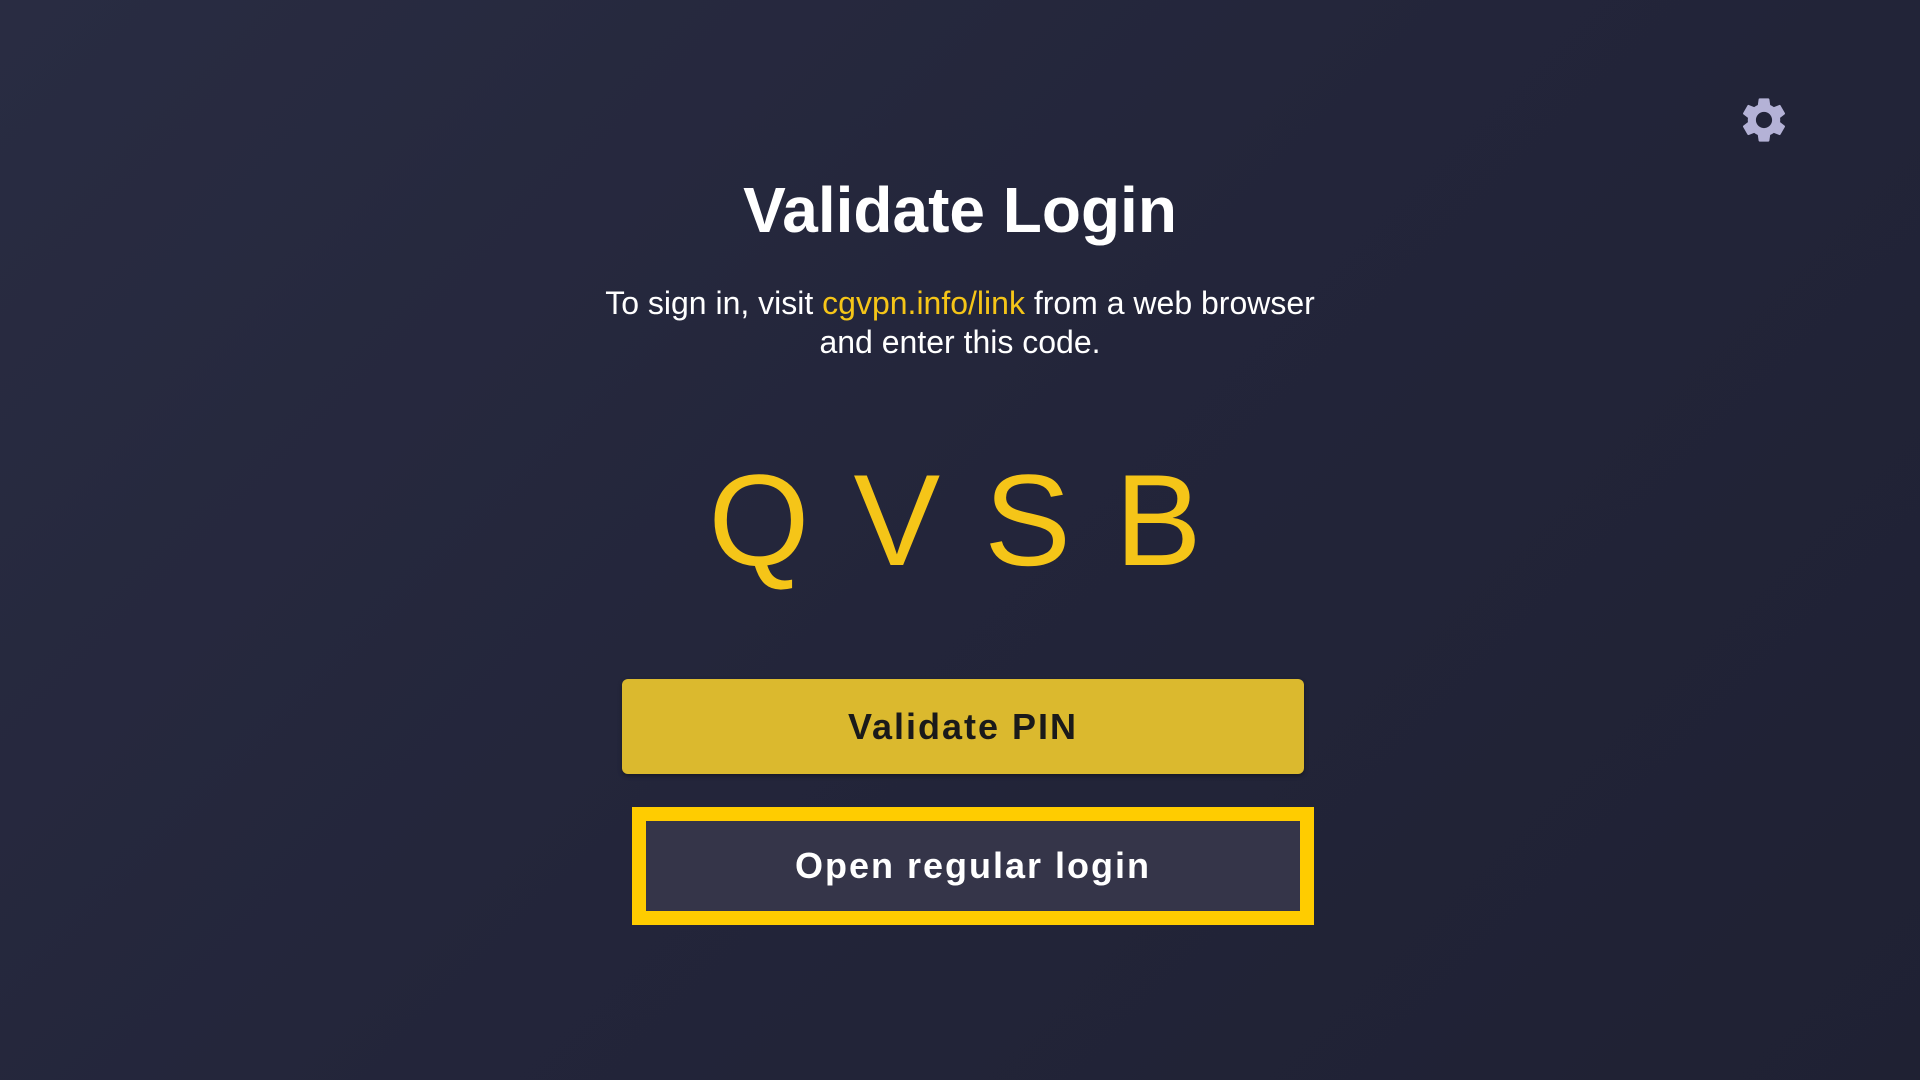 The image size is (1920, 1080). What do you see at coordinates (960, 342) in the screenshot?
I see `instructions-line2: and enter this code.` at bounding box center [960, 342].